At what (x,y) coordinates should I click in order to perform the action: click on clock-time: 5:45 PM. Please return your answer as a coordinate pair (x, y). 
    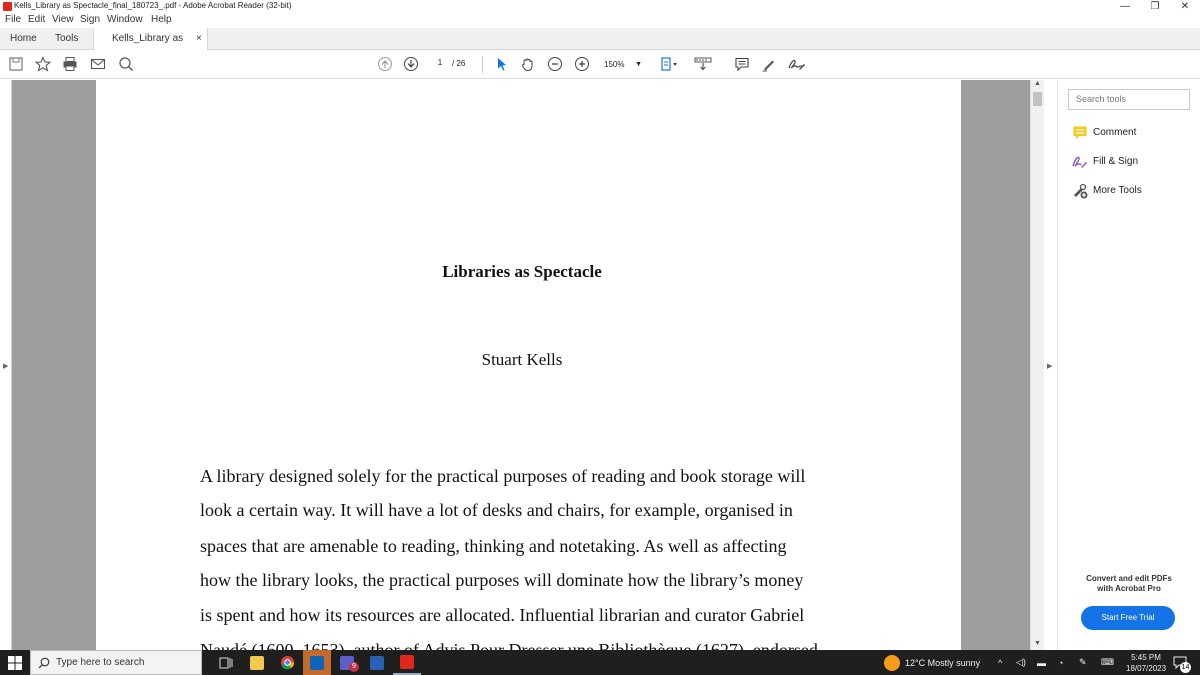
    Looking at the image, I should click on (1146, 657).